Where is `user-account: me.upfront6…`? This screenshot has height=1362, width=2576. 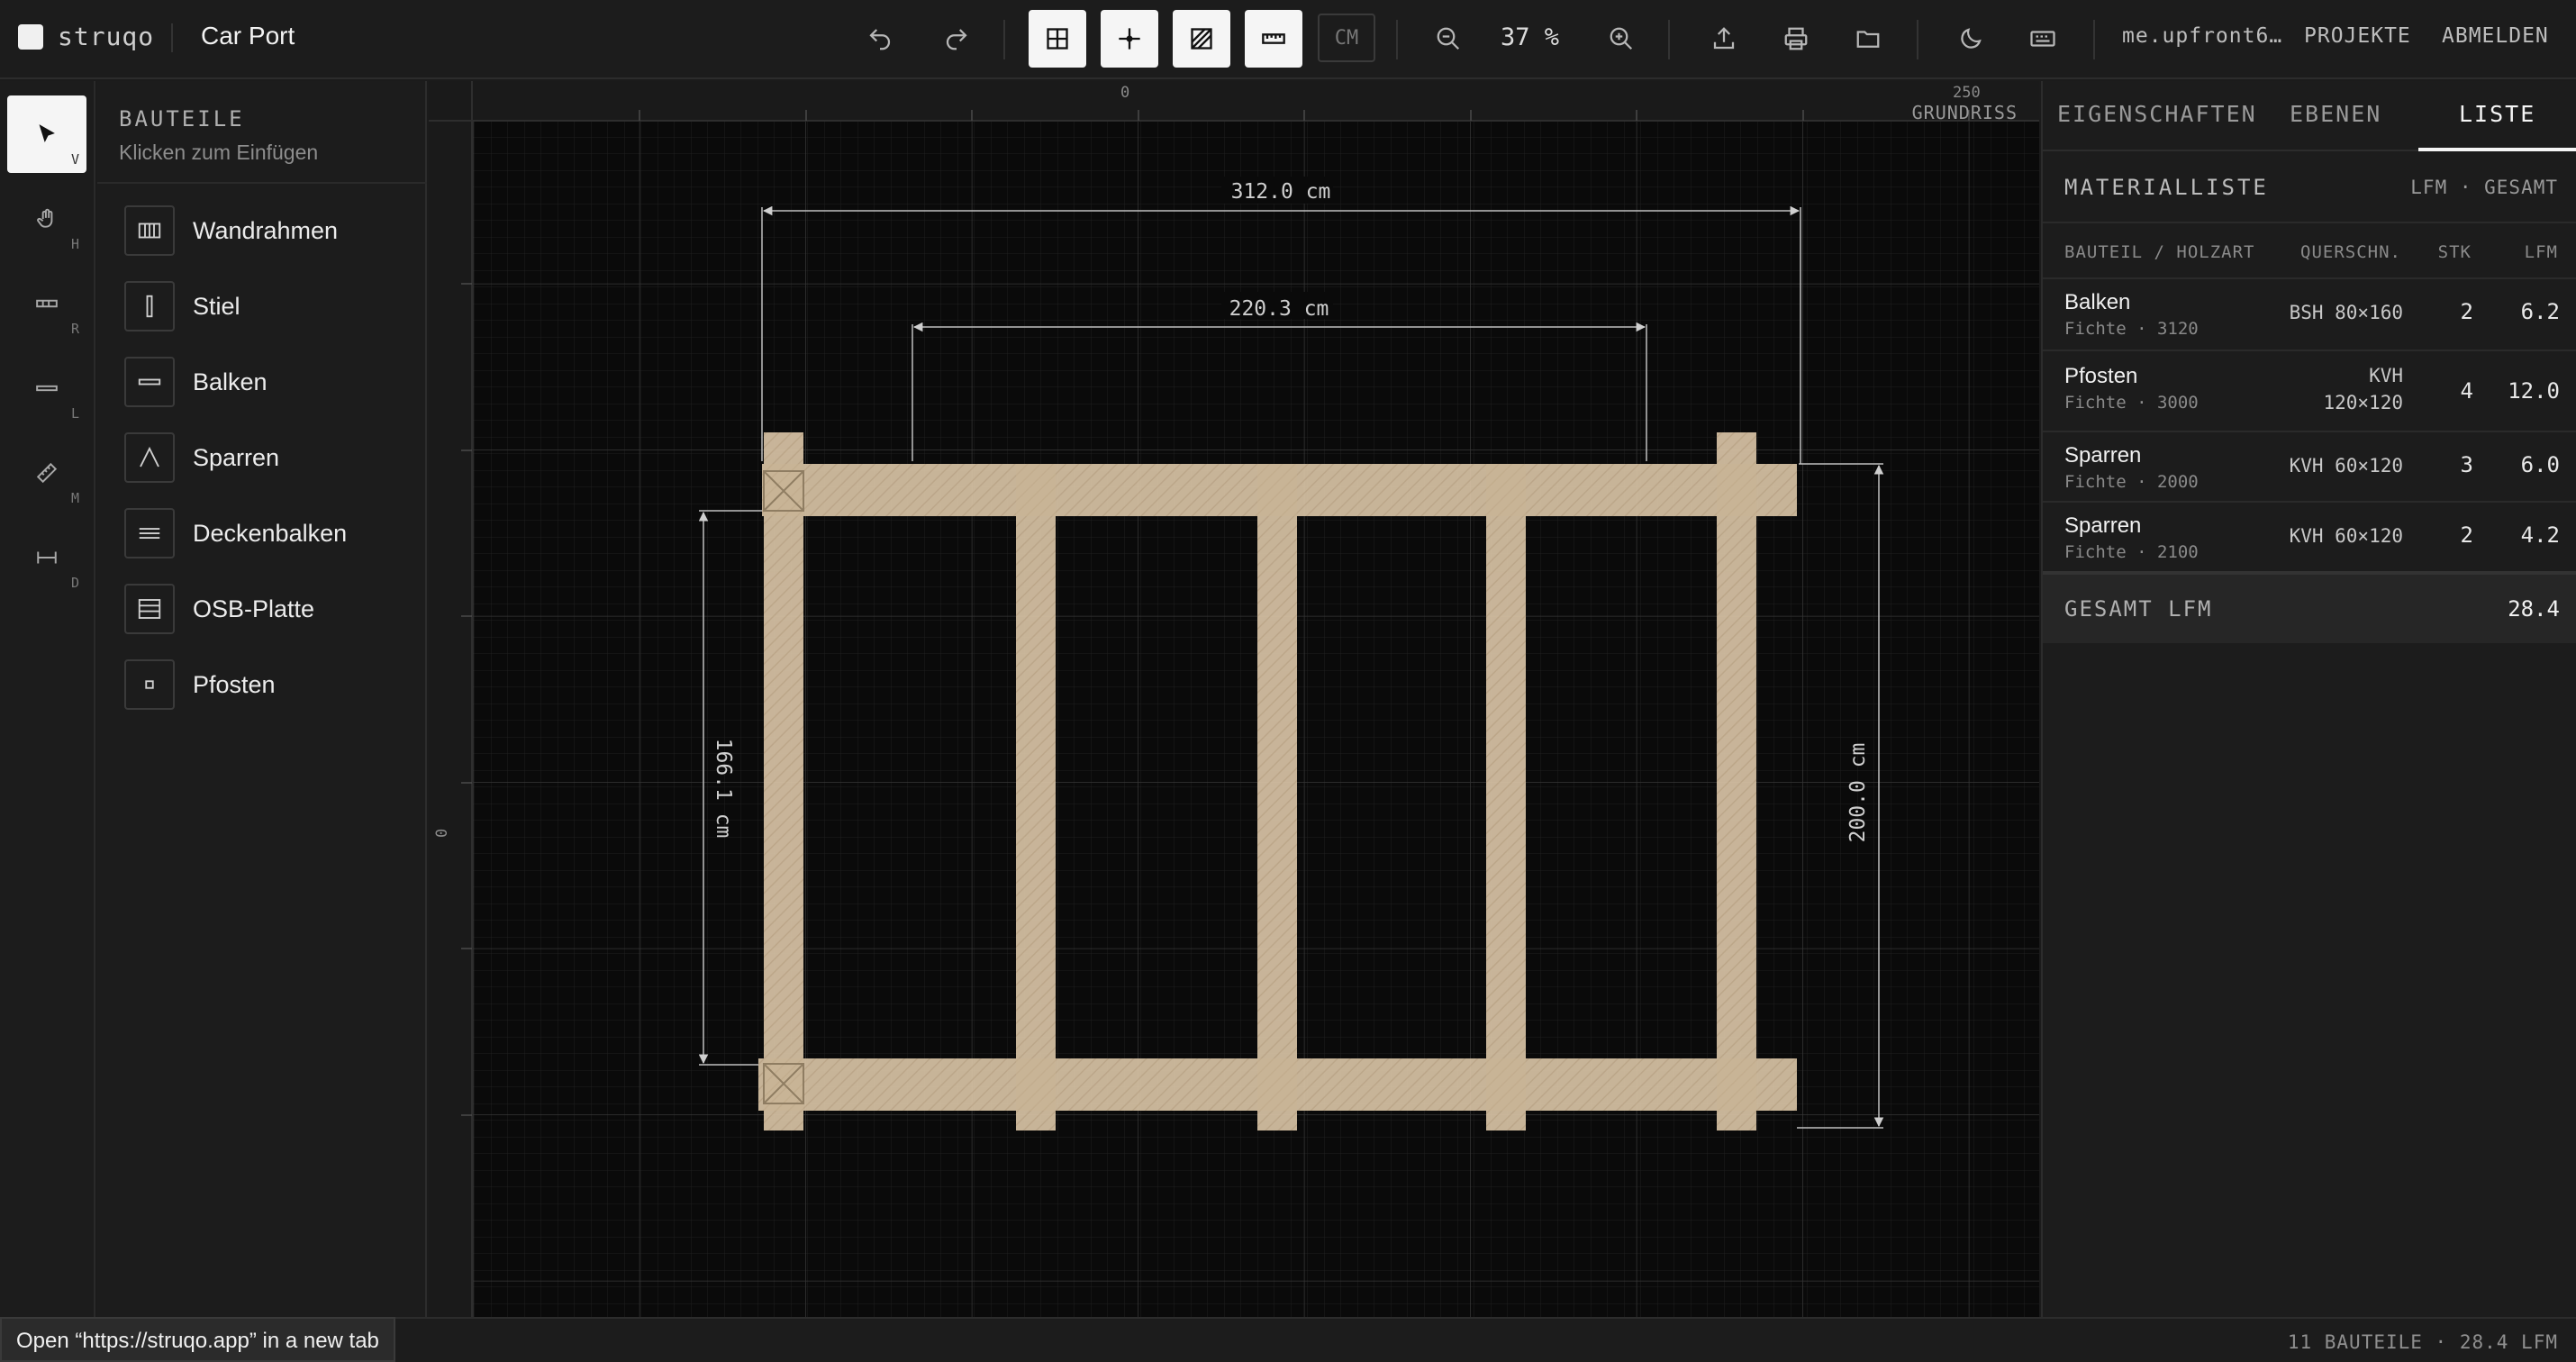 user-account: me.upfront6… is located at coordinates (2202, 36).